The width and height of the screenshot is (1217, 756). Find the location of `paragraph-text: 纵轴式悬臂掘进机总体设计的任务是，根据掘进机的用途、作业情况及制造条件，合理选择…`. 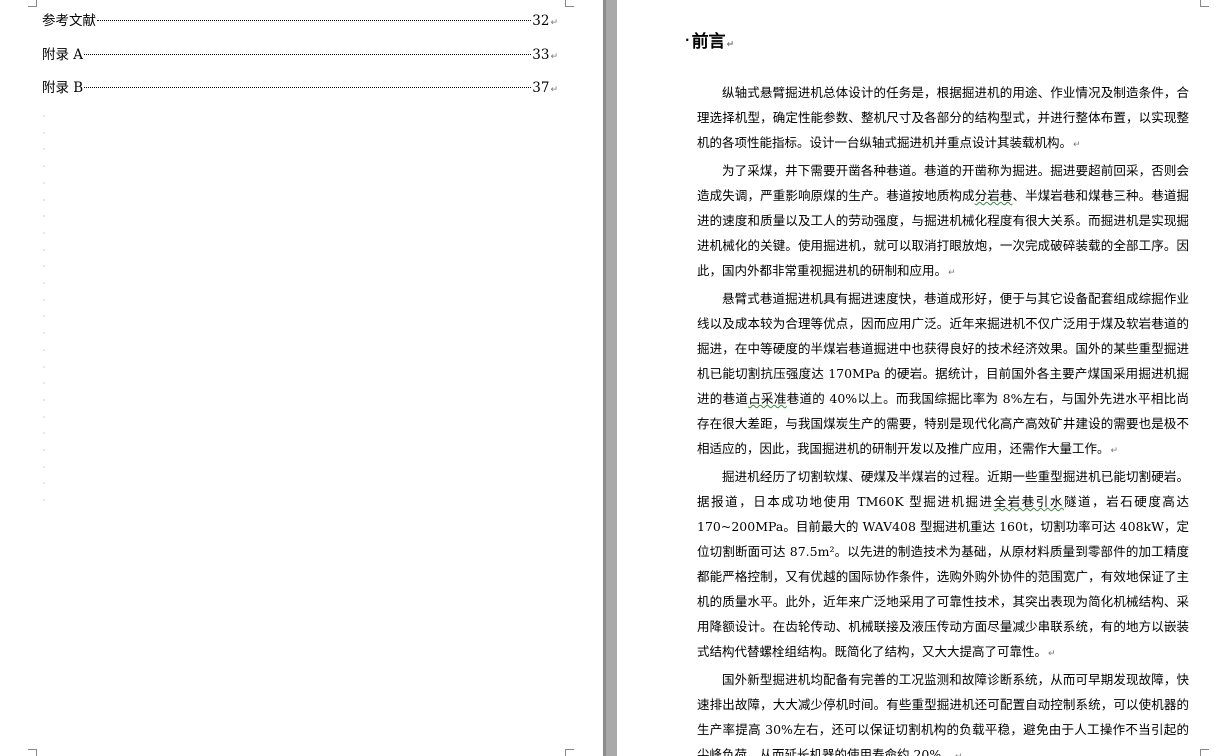

paragraph-text: 纵轴式悬臂掘进机总体设计的任务是，根据掘进机的用途、作业情况及制造条件，合理选择… is located at coordinates (943, 117).